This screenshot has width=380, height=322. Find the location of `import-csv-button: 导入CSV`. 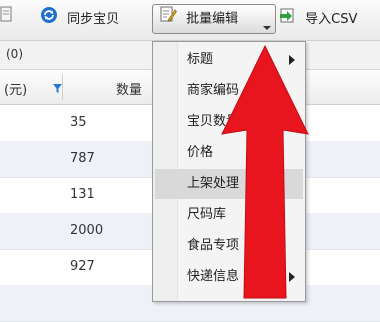

import-csv-button: 导入CSV is located at coordinates (317, 19).